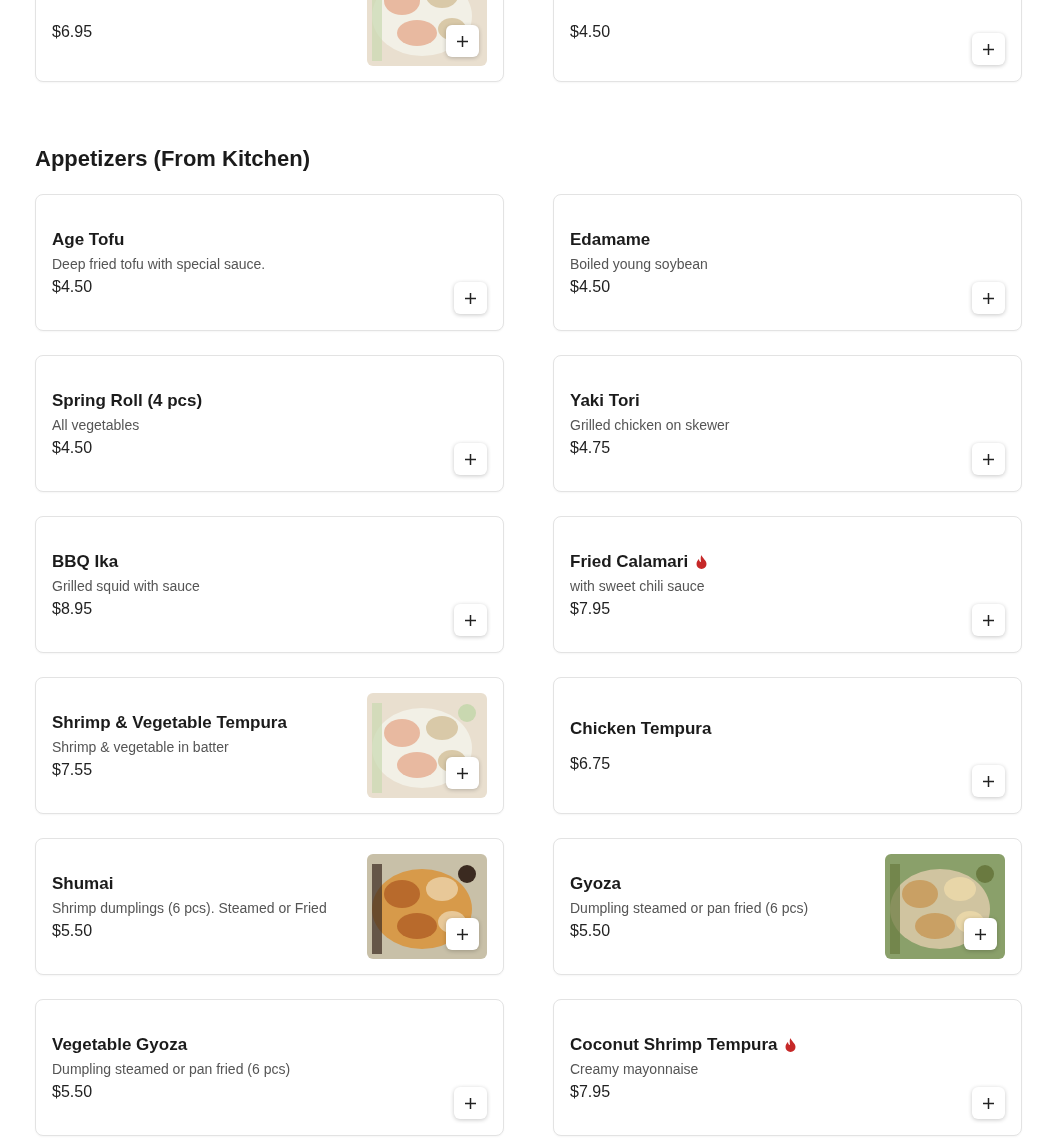 This screenshot has width=1050, height=1145. What do you see at coordinates (639, 263) in the screenshot?
I see `item-description: Boiled young soybean` at bounding box center [639, 263].